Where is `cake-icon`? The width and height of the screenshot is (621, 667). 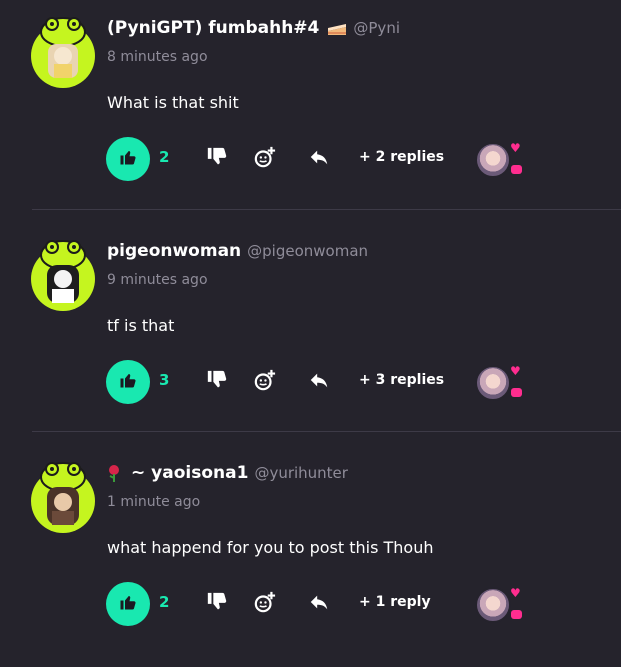 cake-icon is located at coordinates (337, 29).